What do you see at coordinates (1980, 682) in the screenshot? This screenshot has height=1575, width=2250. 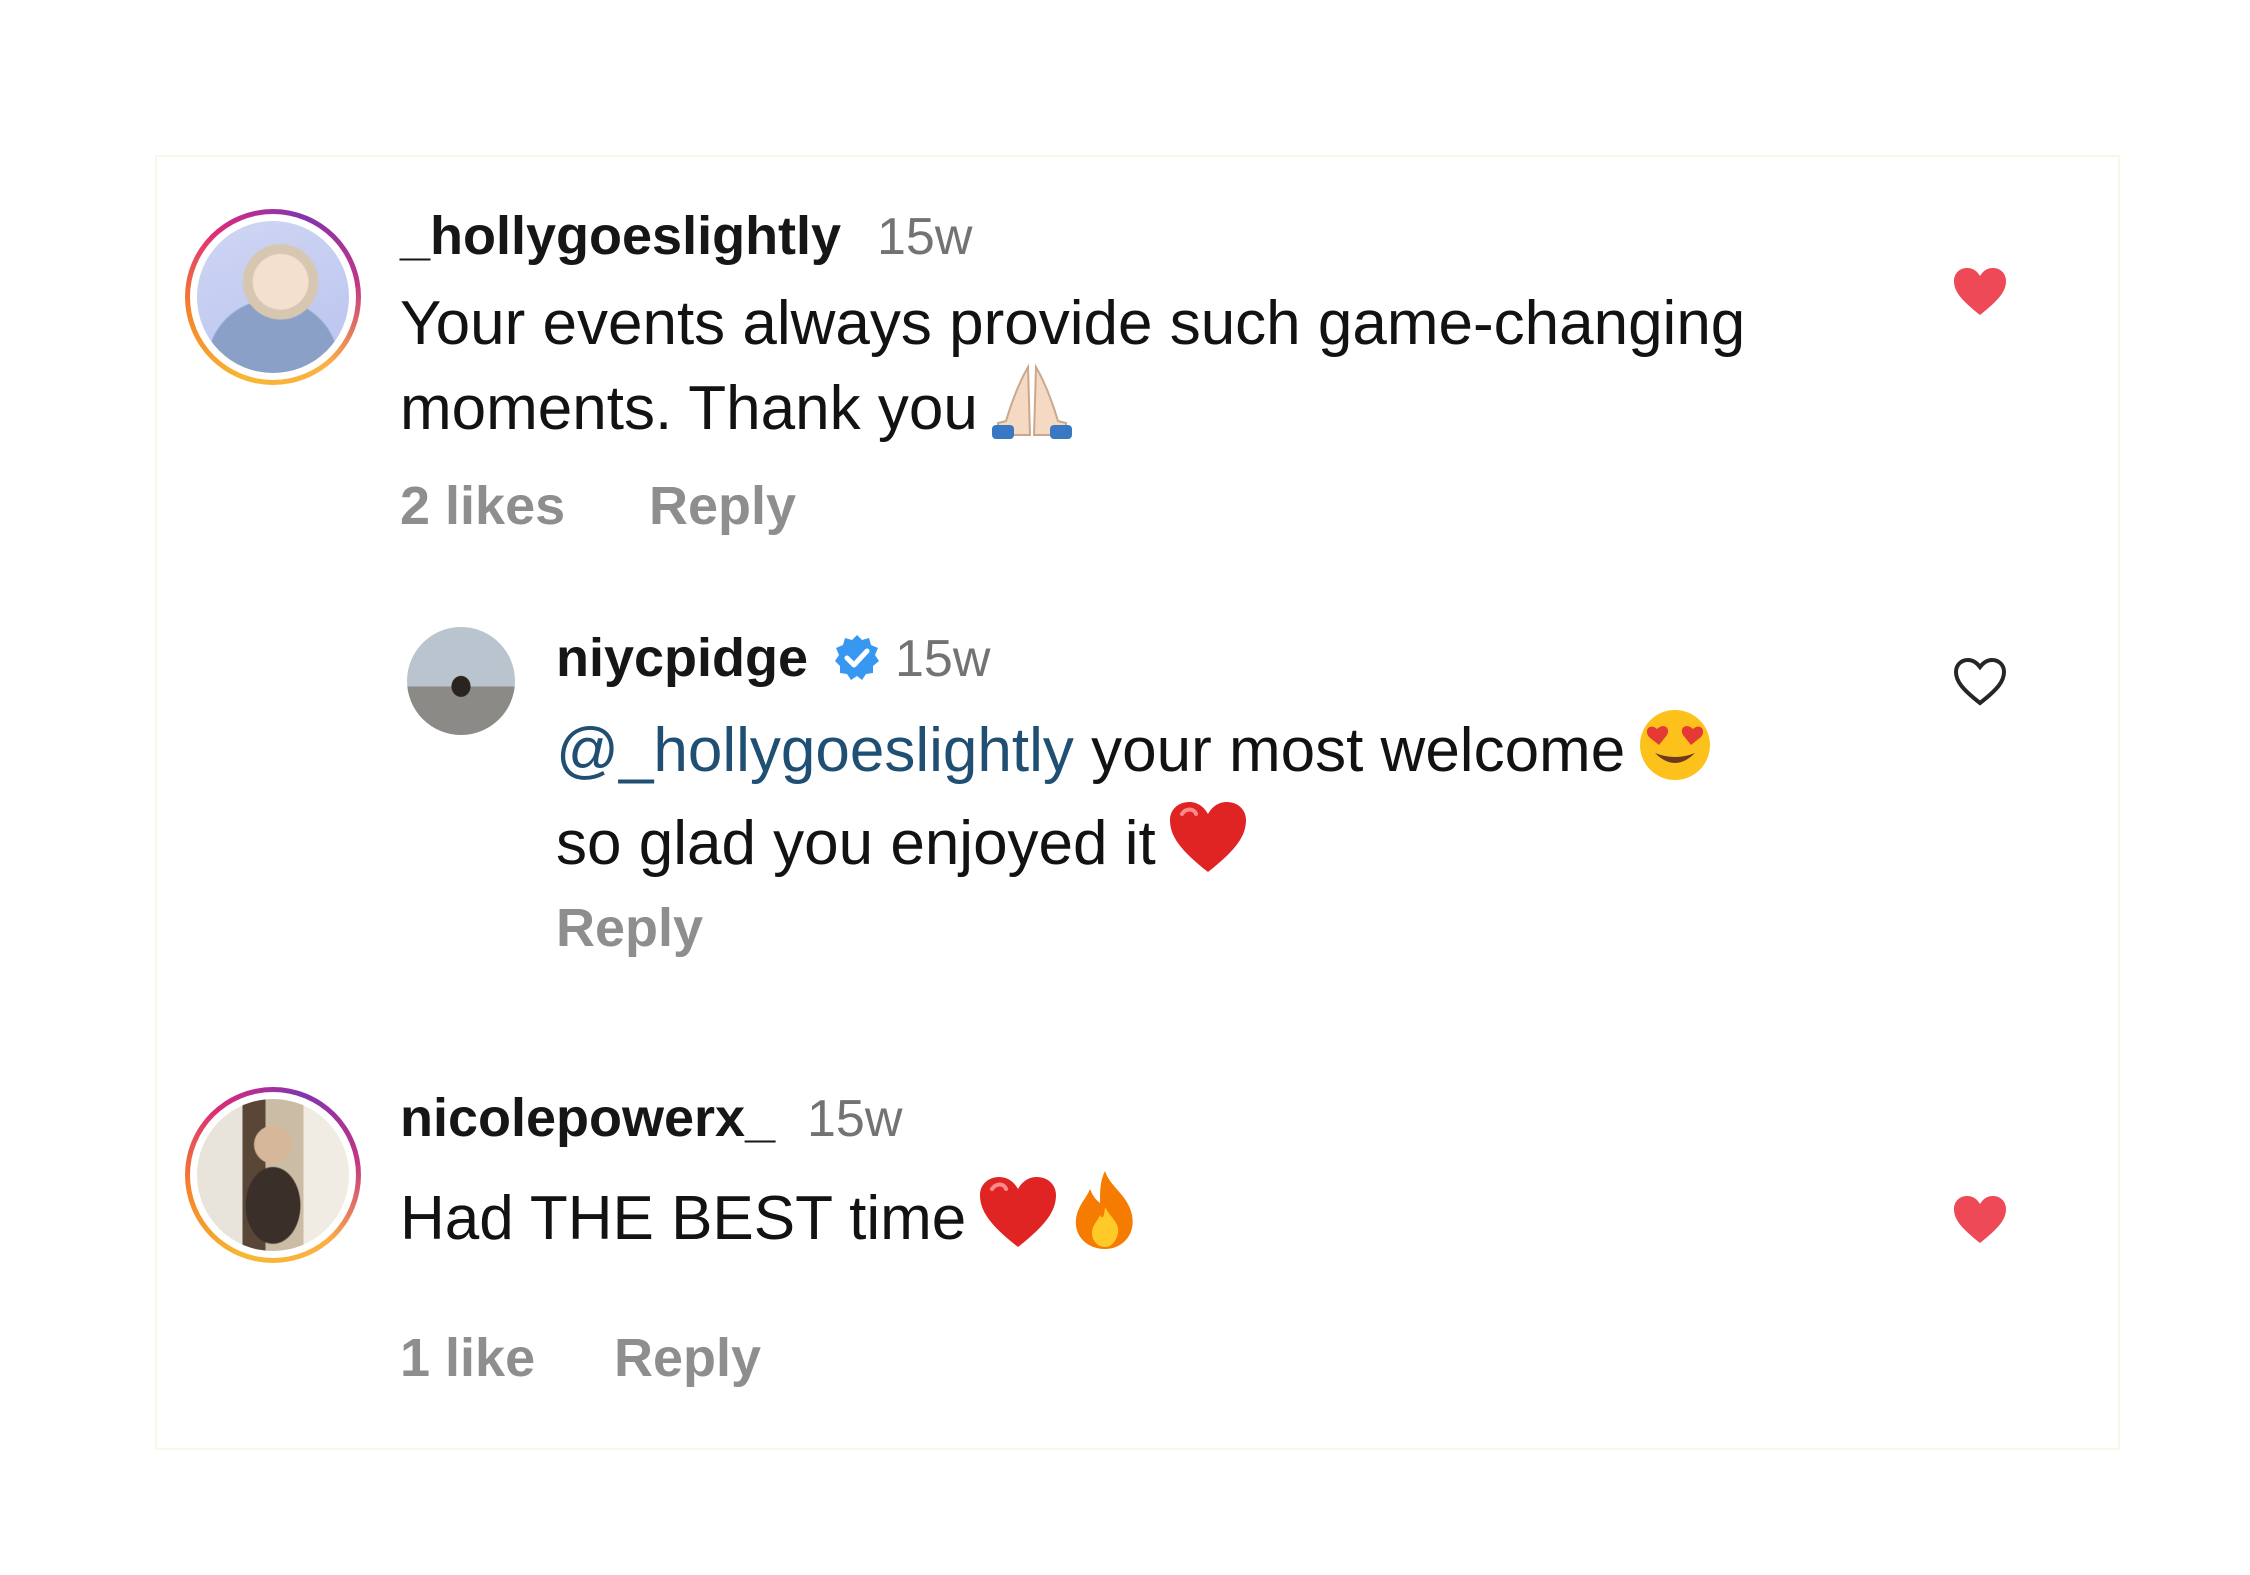 I see `heart-outline-icon` at bounding box center [1980, 682].